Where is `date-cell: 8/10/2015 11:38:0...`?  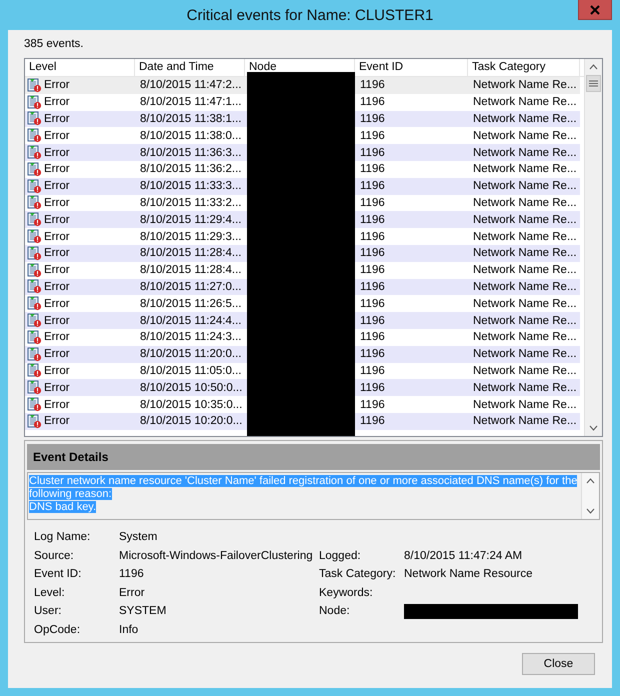
date-cell: 8/10/2015 11:38:0... is located at coordinates (191, 136).